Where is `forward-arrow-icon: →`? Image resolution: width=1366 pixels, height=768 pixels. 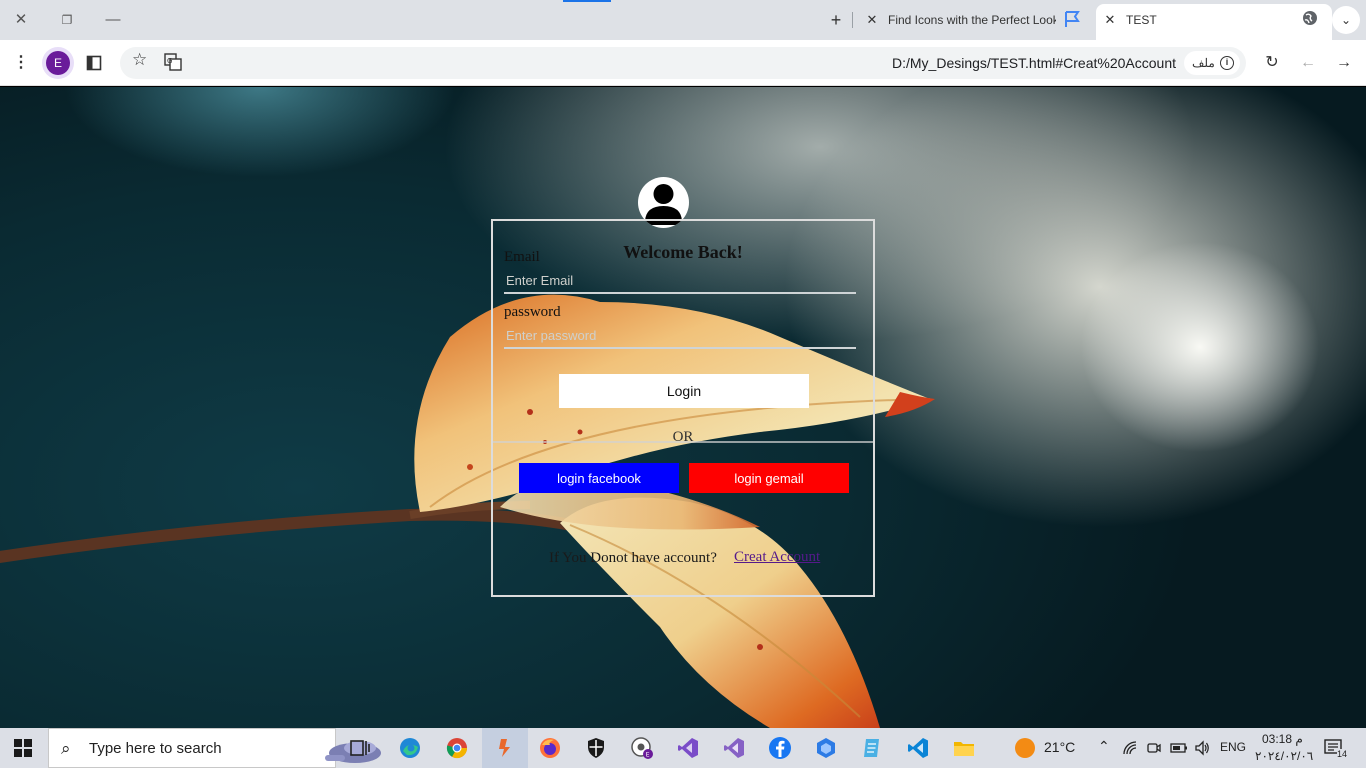
forward-arrow-icon: → is located at coordinates (1344, 63).